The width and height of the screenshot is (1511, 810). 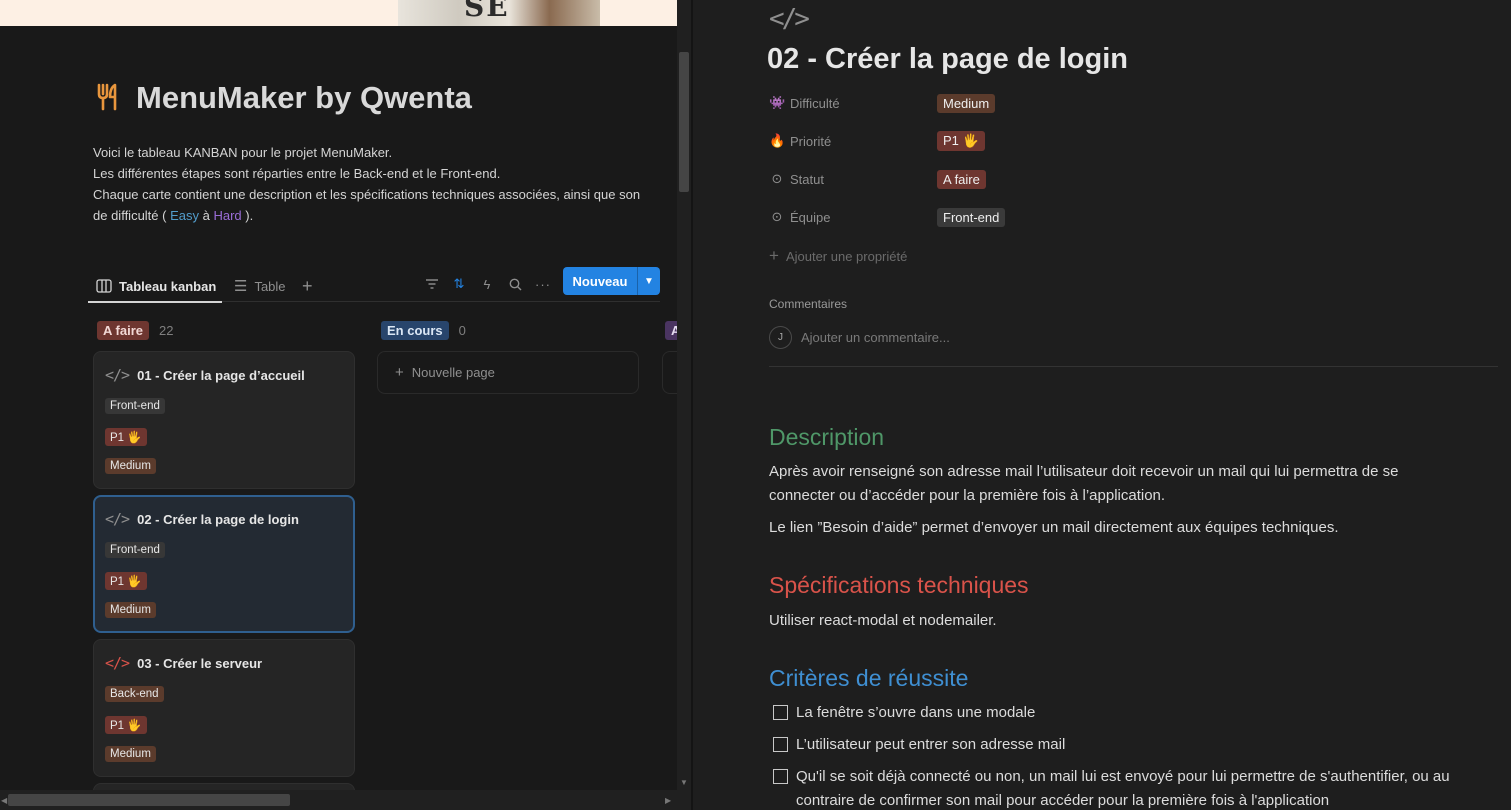 I want to click on card-title-text: 03 - Créer le serveur, so click(x=200, y=663).